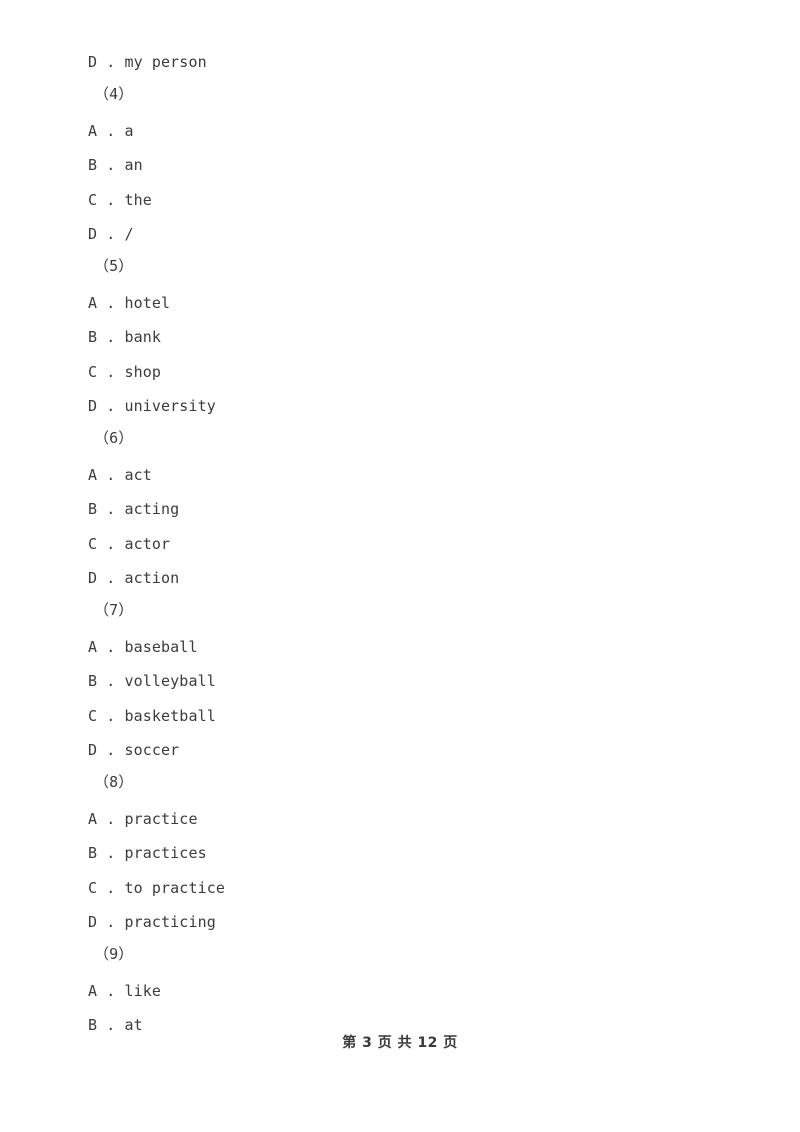  What do you see at coordinates (114, 782) in the screenshot?
I see `question-number: （8）` at bounding box center [114, 782].